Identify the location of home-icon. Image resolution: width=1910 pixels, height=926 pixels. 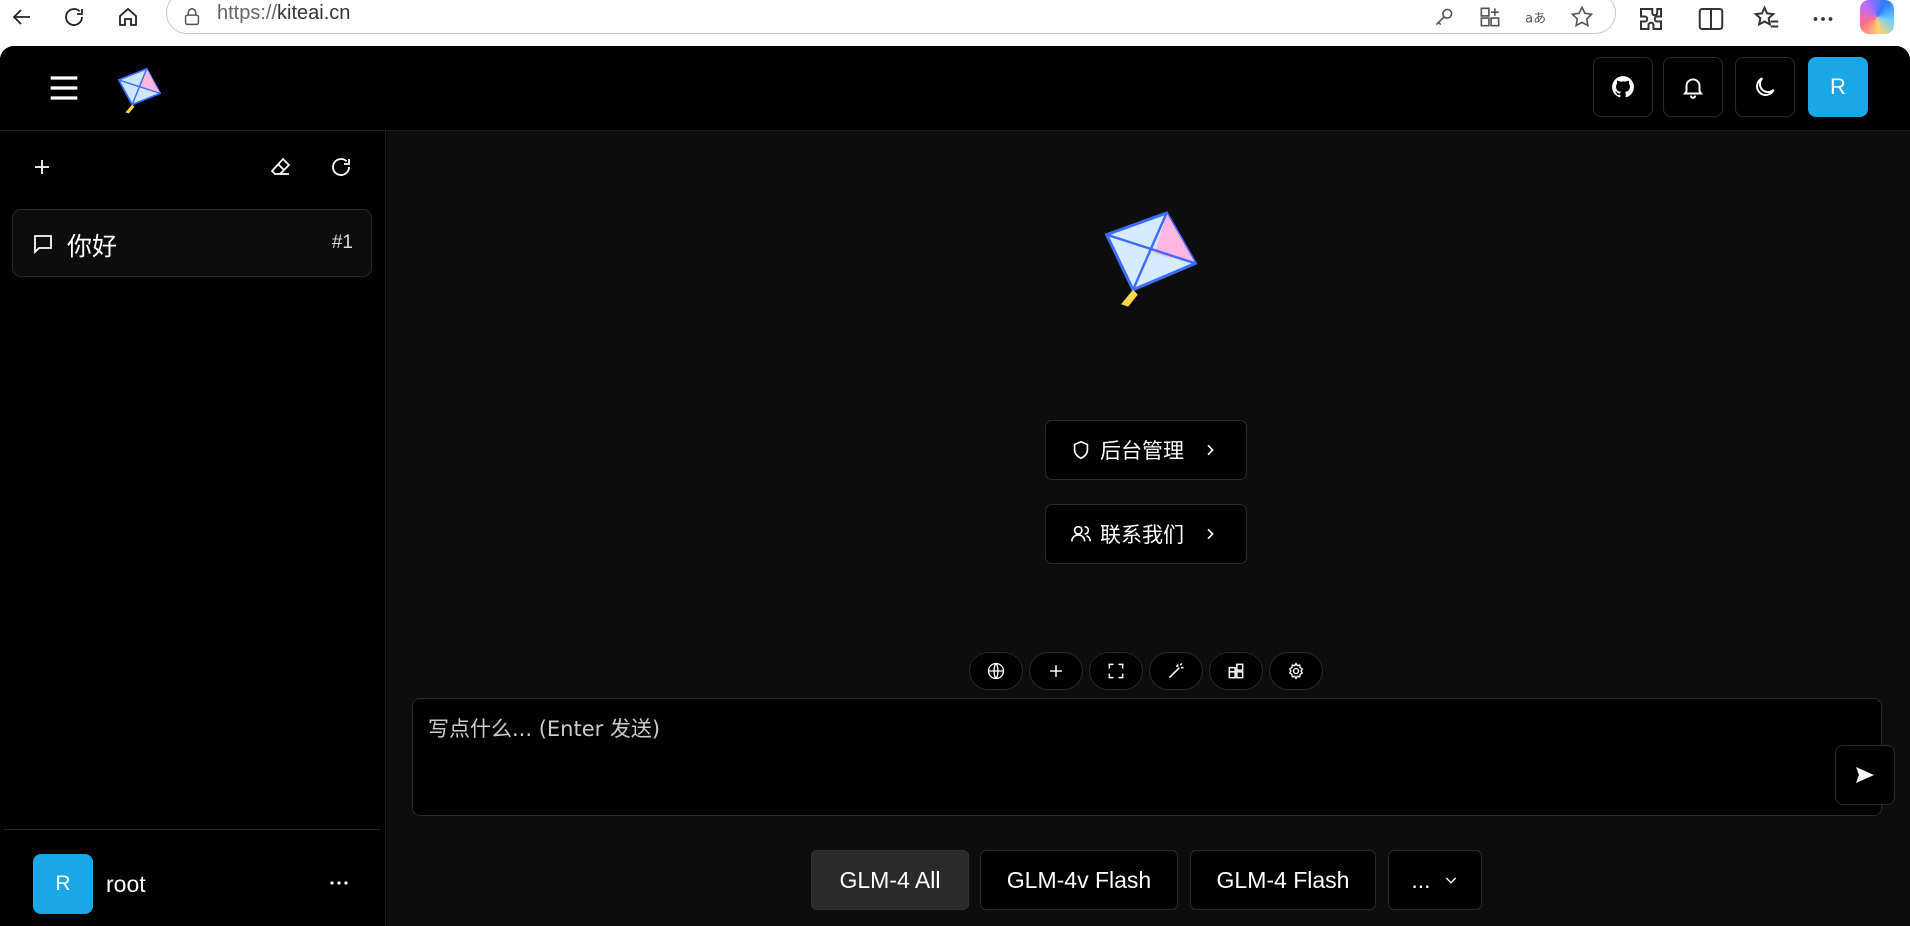
(128, 16).